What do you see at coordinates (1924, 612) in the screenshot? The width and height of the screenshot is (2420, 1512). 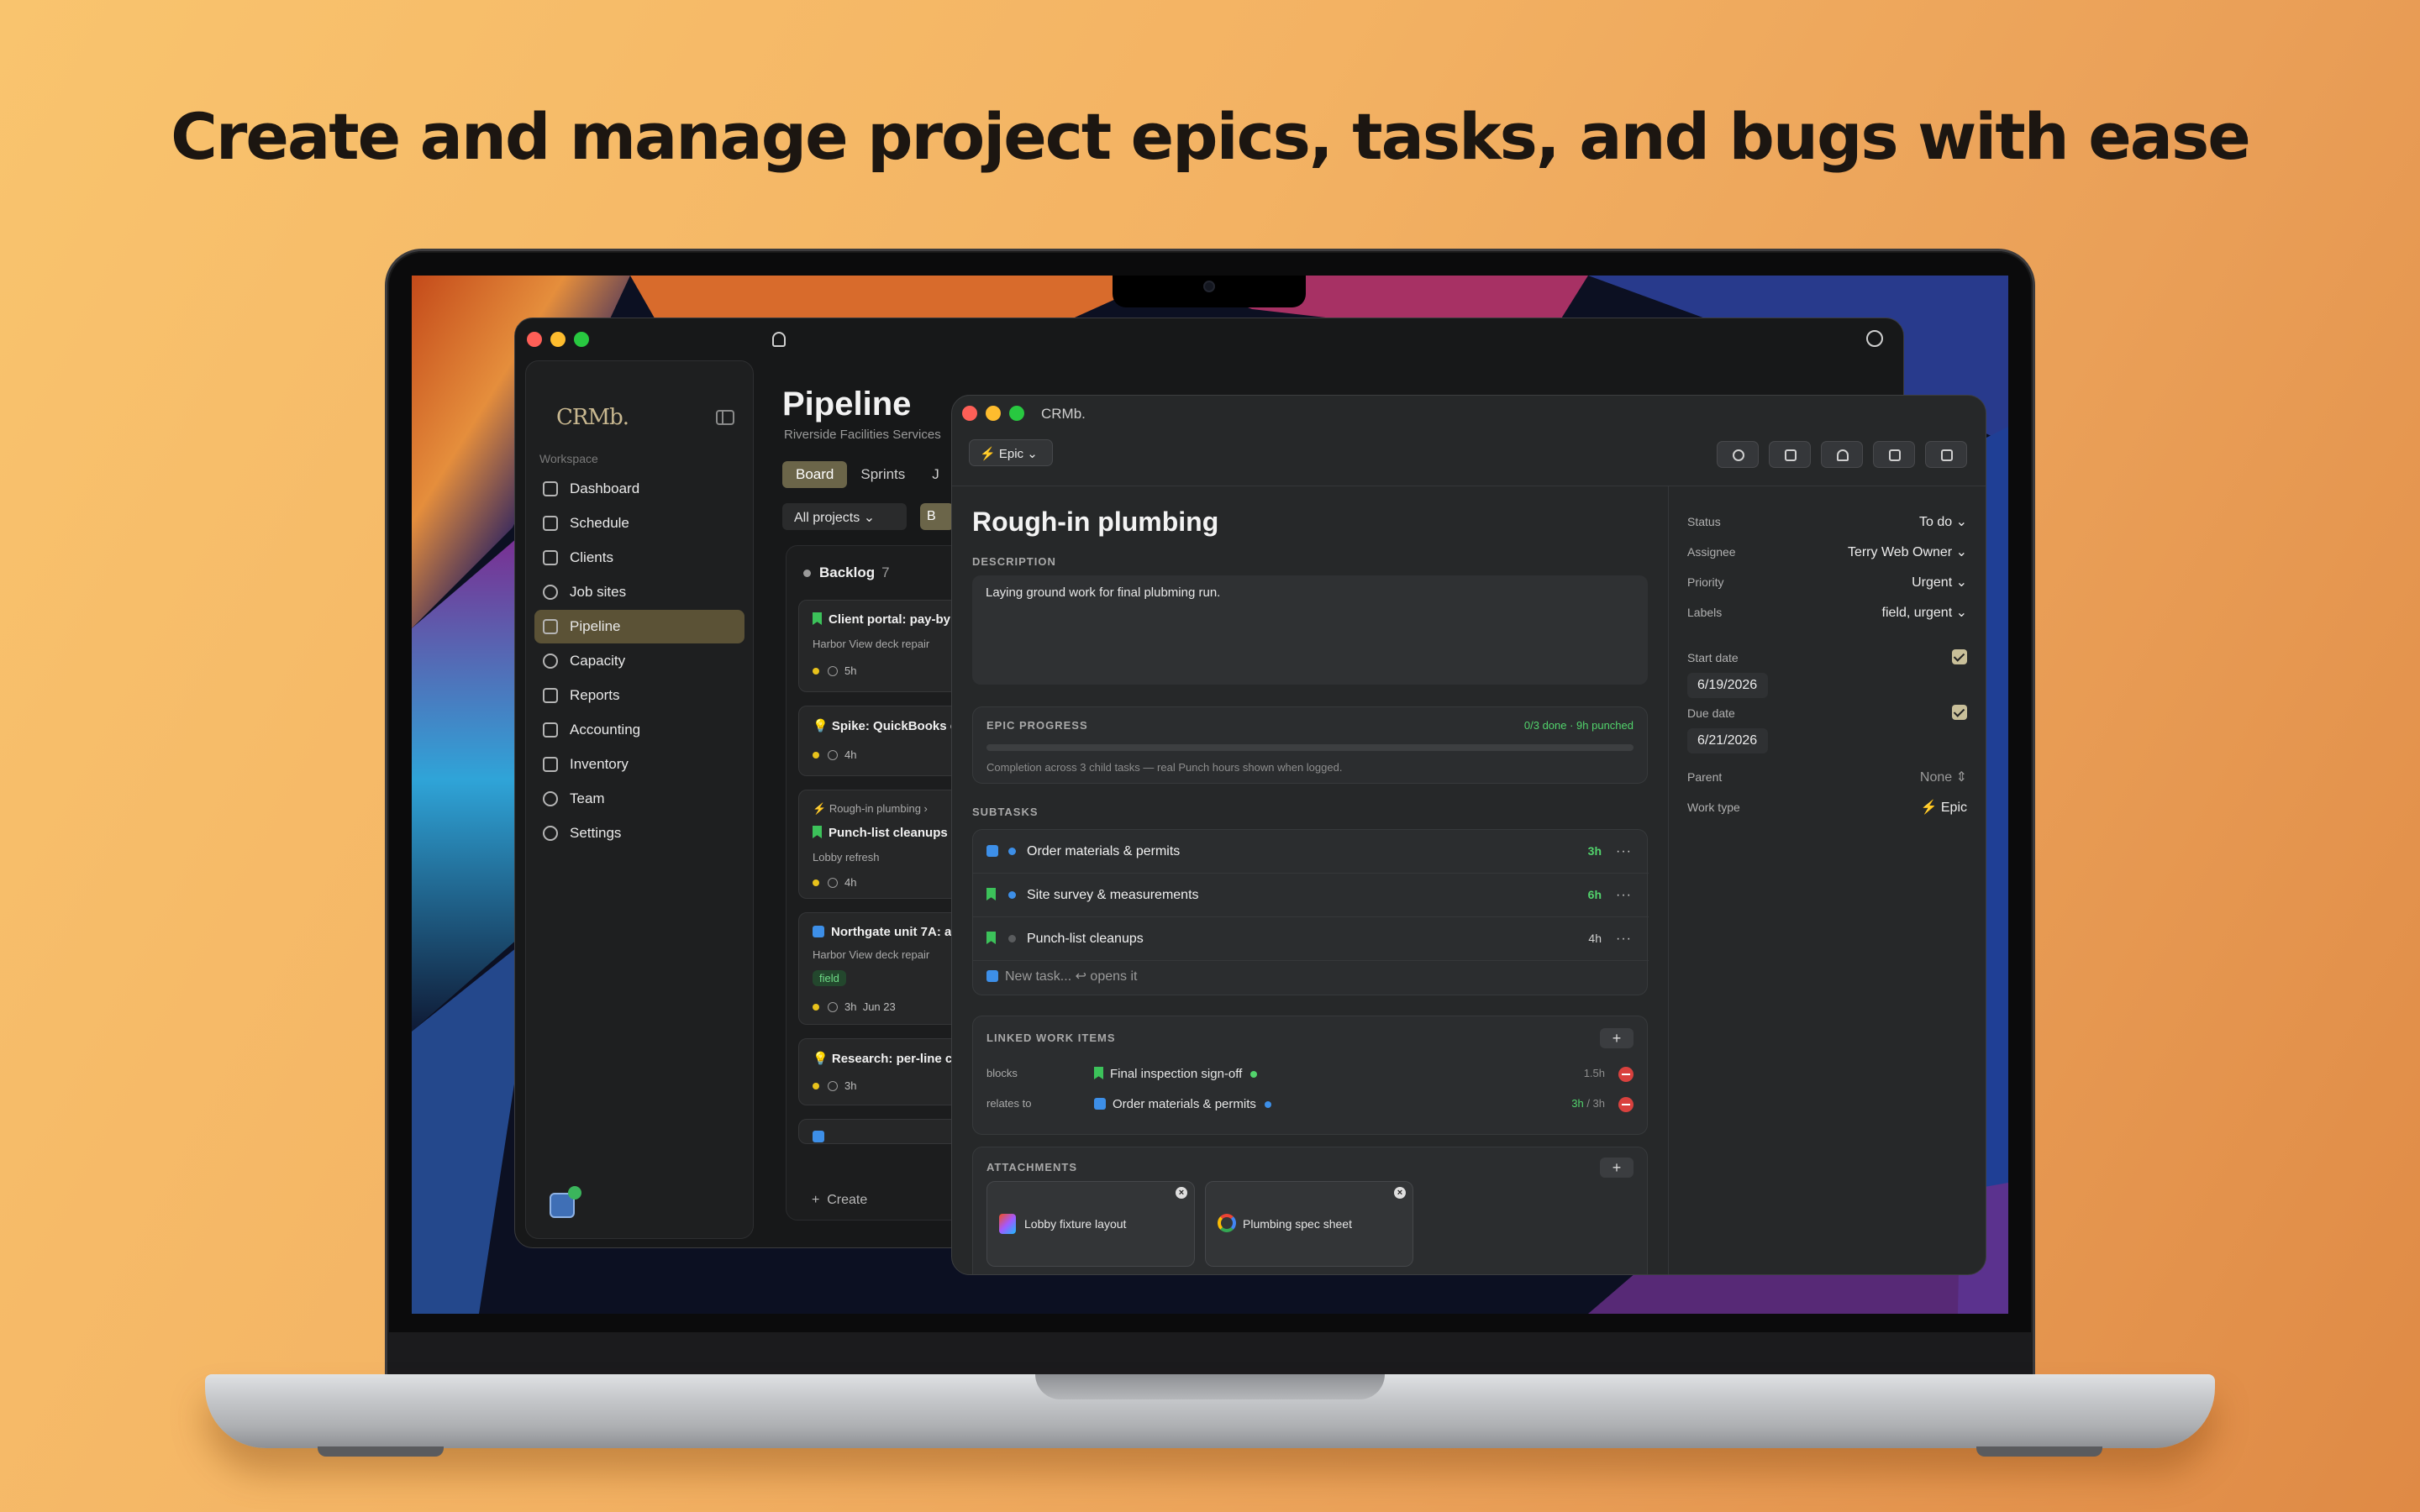 I see `labels-dropdown: field, urgent ⌄` at bounding box center [1924, 612].